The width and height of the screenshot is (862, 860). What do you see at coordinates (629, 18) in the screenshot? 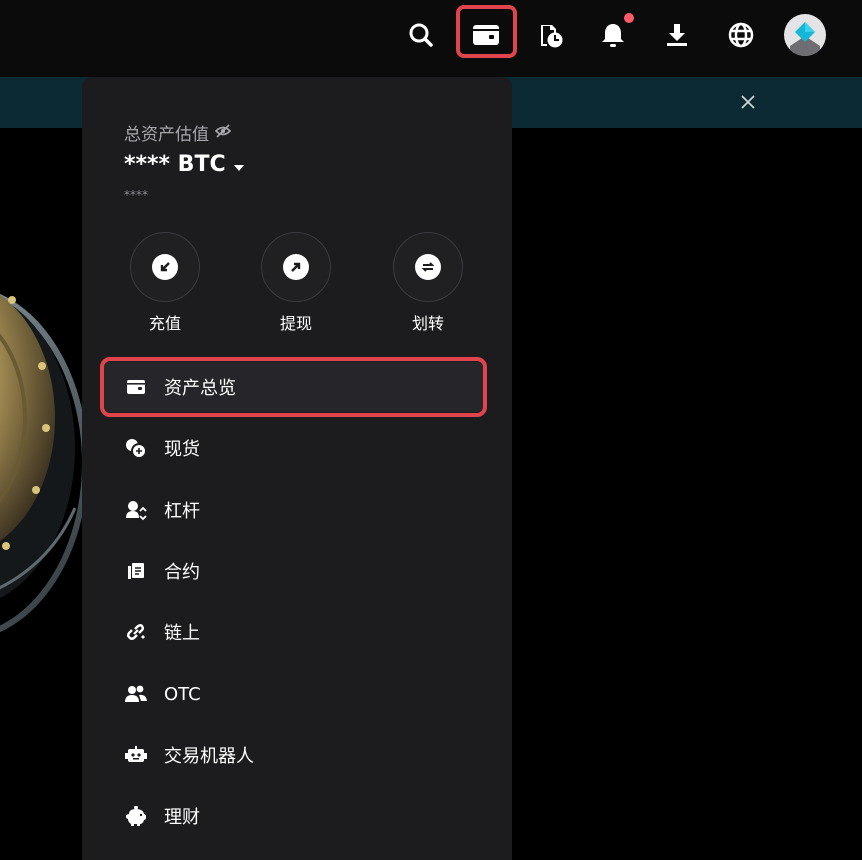
I see `notification-dot` at bounding box center [629, 18].